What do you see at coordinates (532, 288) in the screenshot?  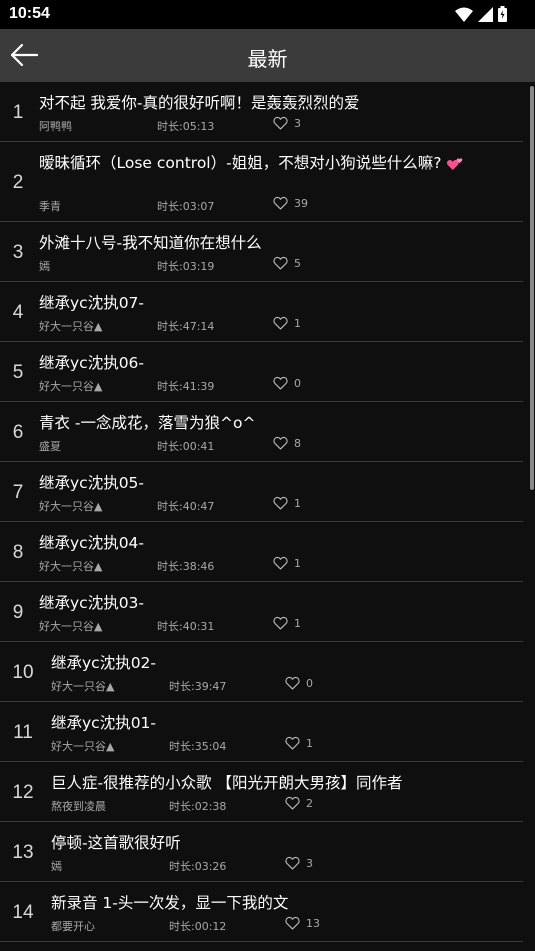 I see `scrollbar` at bounding box center [532, 288].